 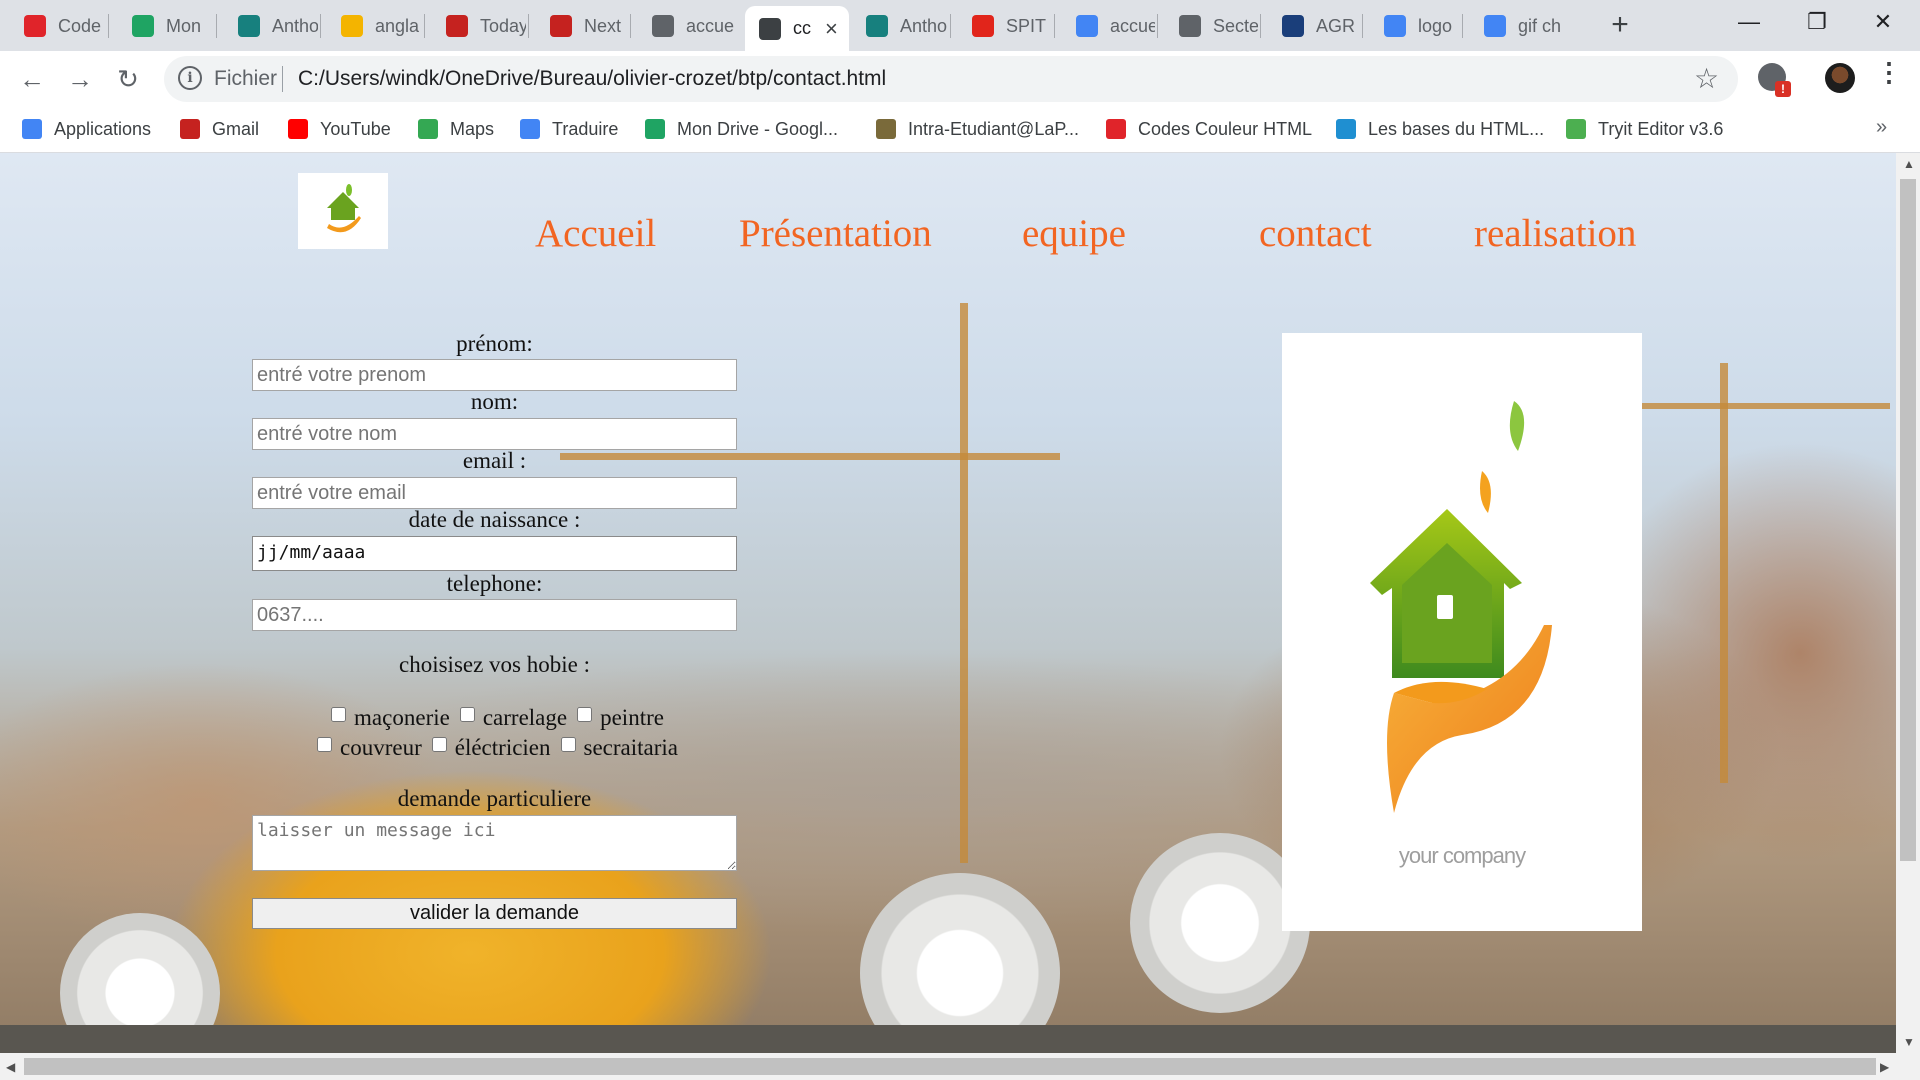 I want to click on message-label: demande particuliere, so click(x=494, y=798).